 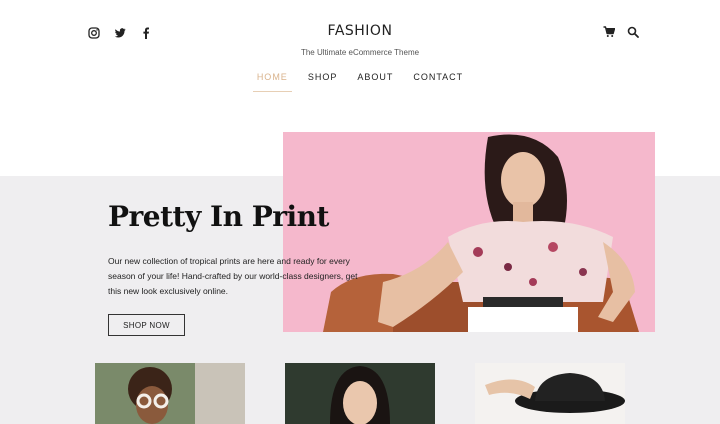 What do you see at coordinates (633, 32) in the screenshot?
I see `search-icon` at bounding box center [633, 32].